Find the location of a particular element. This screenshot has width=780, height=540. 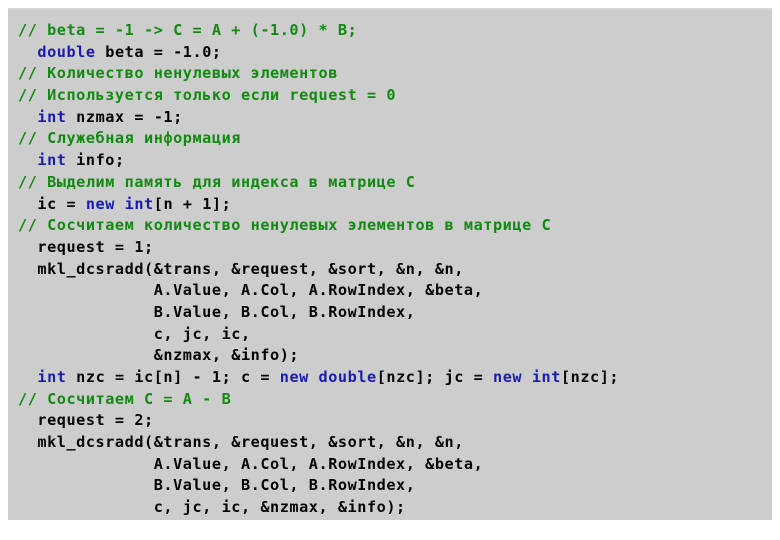

code-token-comment: // beta = -1 -> C = A + (-1.0) * B; is located at coordinates (188, 30).